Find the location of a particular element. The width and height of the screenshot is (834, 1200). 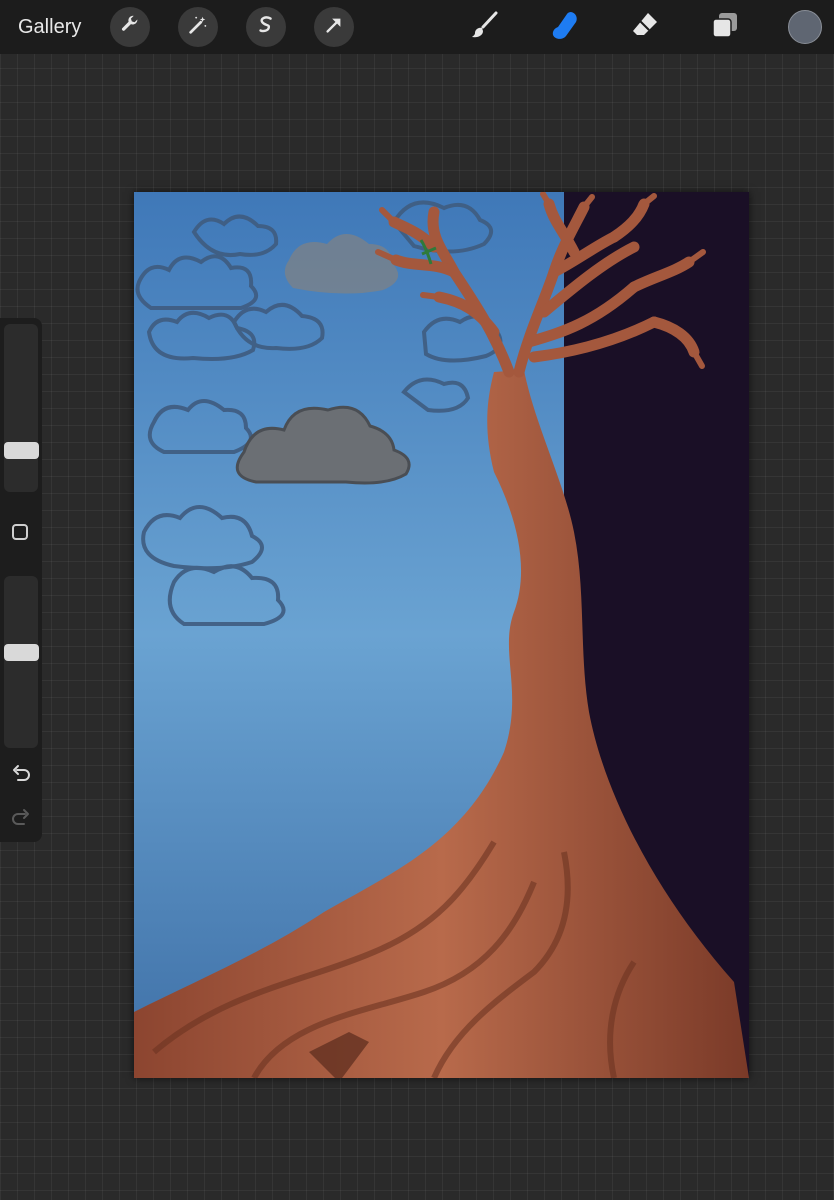

opacity-handle is located at coordinates (21, 652).